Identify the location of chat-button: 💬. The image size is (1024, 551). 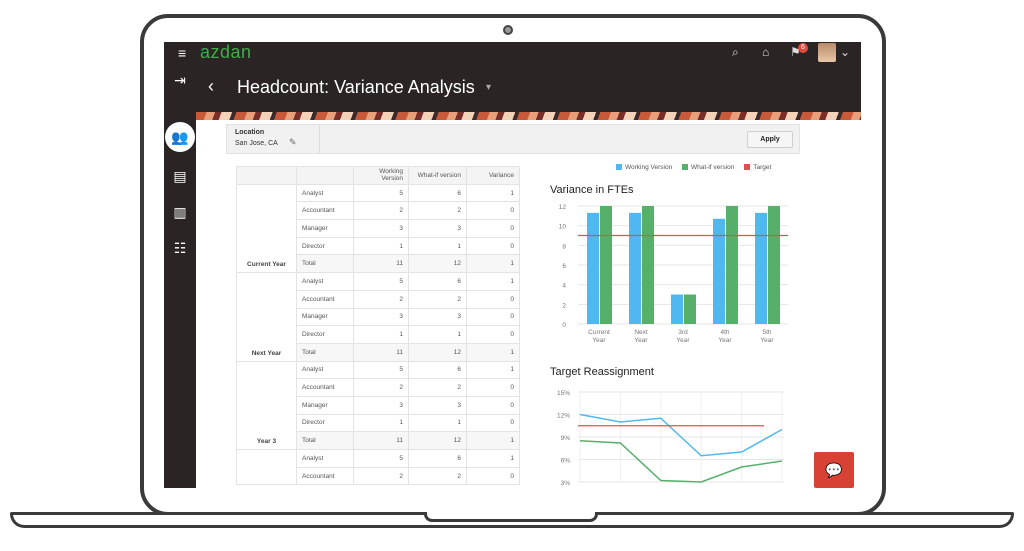
(834, 470).